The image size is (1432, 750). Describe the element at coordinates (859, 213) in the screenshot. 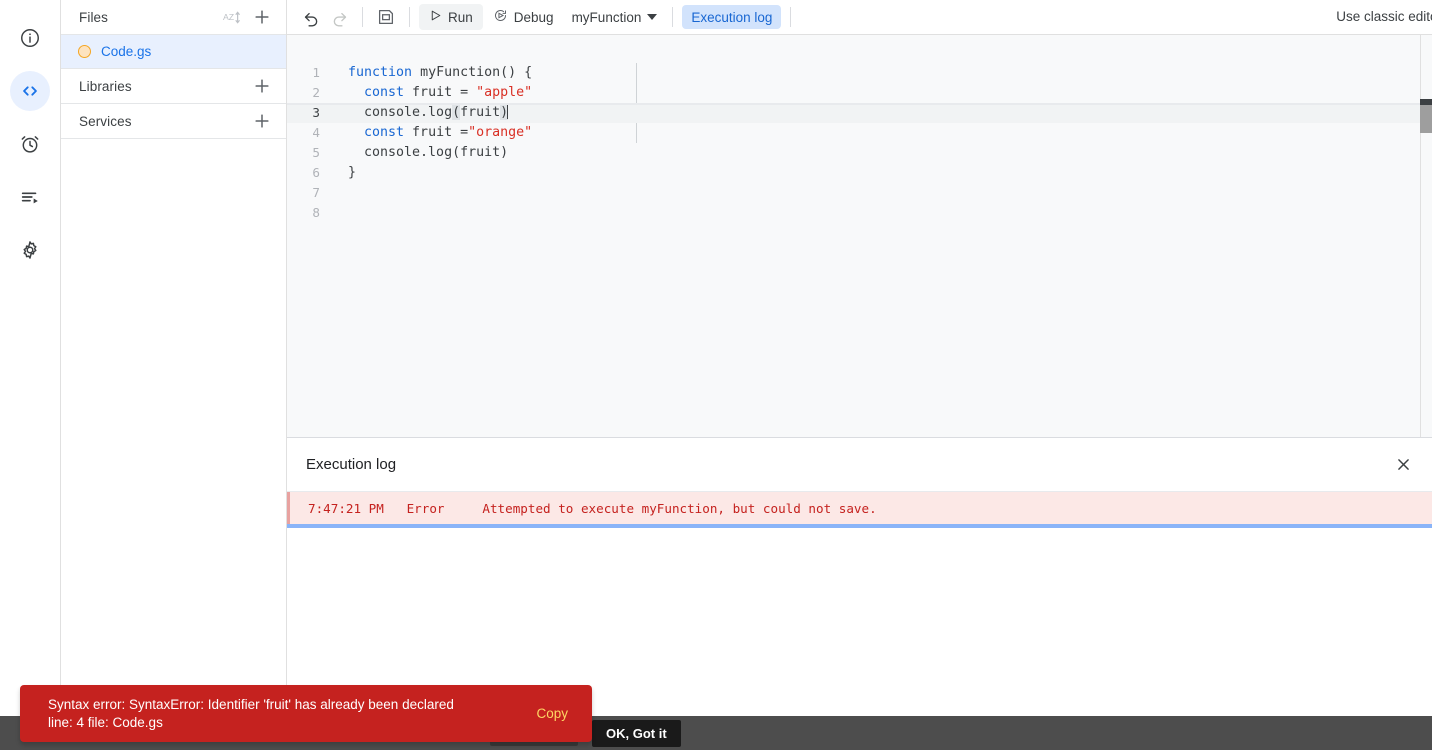

I see `code-line: 8` at that location.